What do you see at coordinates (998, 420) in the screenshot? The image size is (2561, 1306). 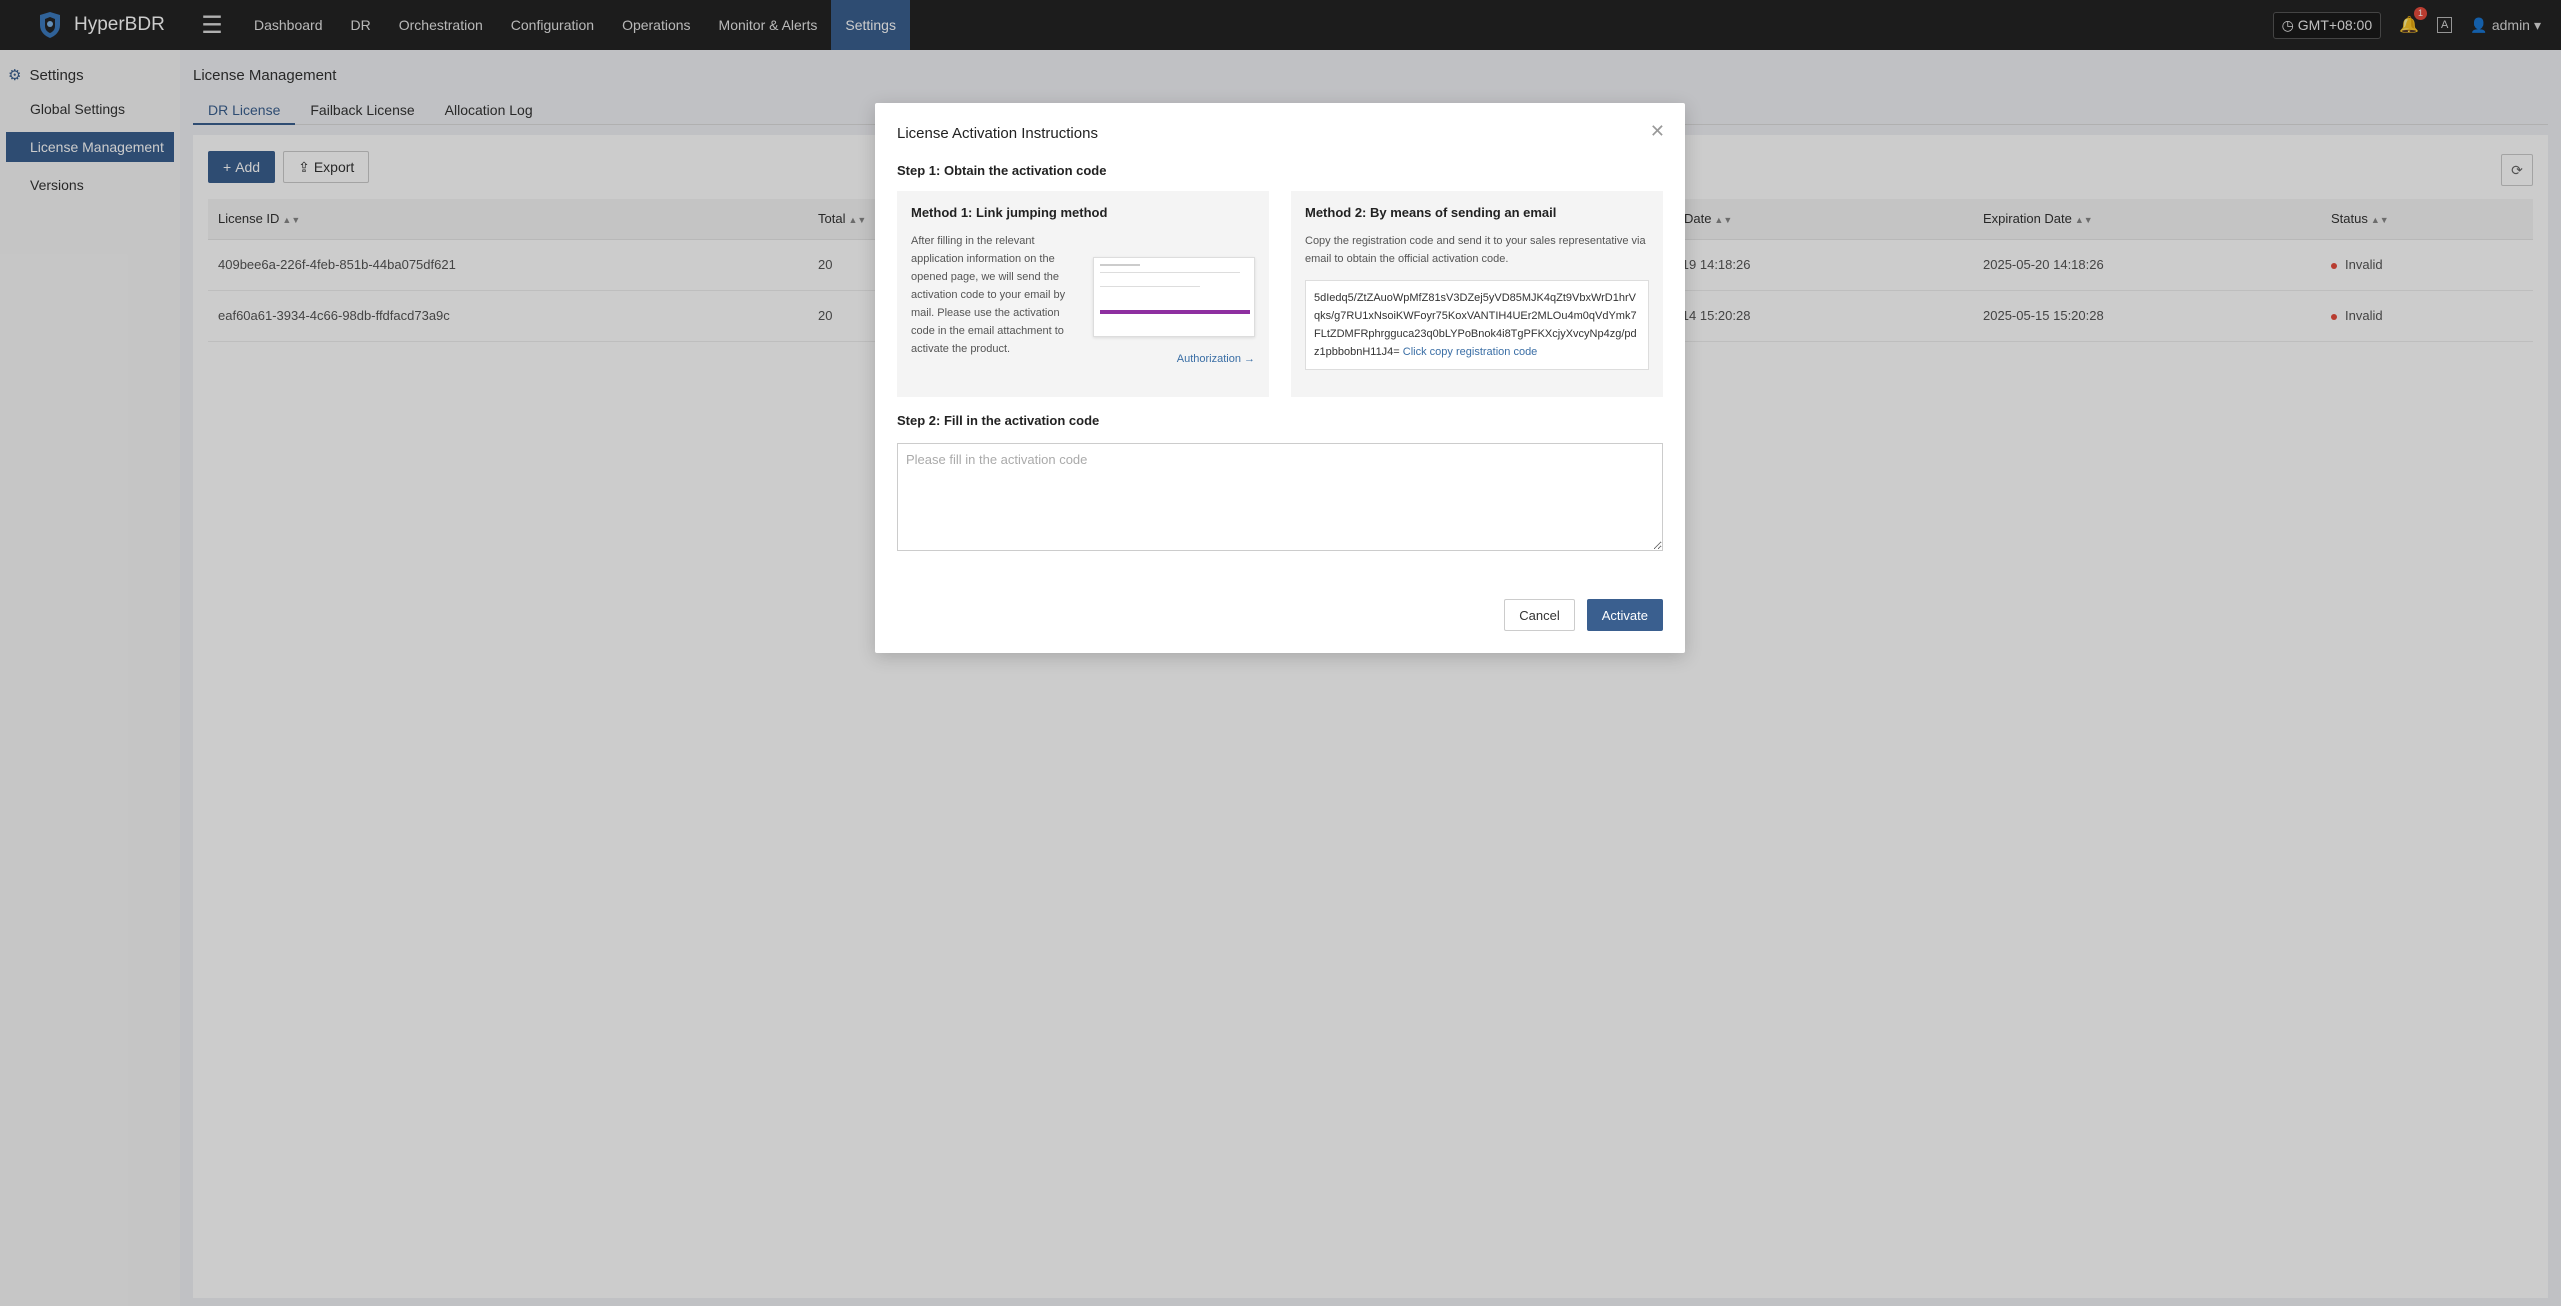 I see `step2-heading: Step 2: Fill in the activation code` at bounding box center [998, 420].